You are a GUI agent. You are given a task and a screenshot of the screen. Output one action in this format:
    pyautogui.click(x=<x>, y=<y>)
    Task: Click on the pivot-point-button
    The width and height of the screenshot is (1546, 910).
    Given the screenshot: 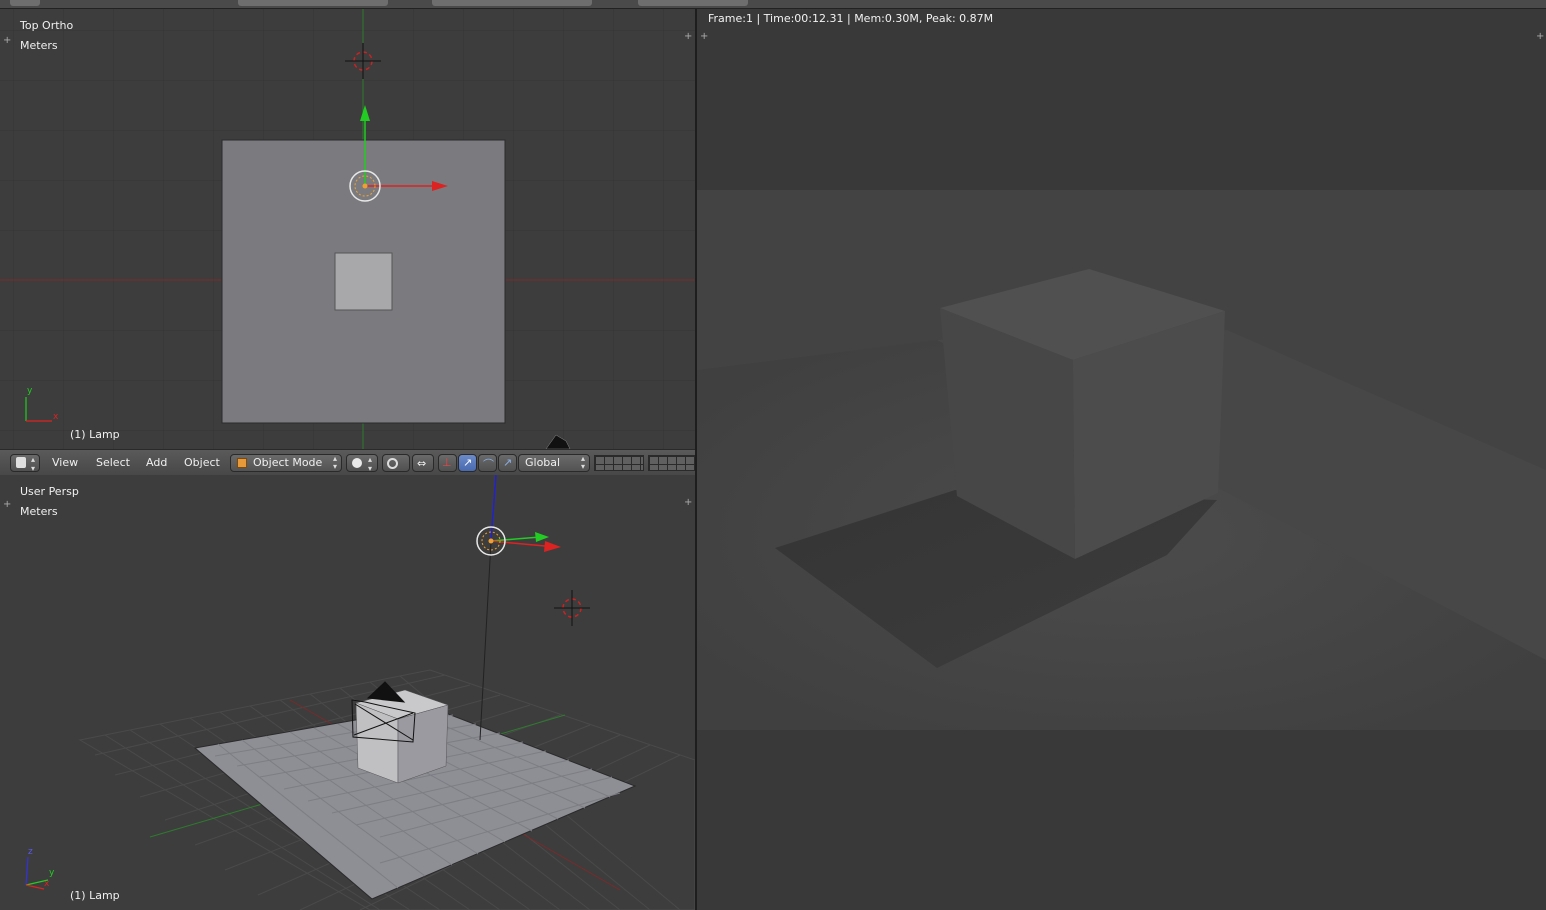 What is the action you would take?
    pyautogui.click(x=396, y=463)
    